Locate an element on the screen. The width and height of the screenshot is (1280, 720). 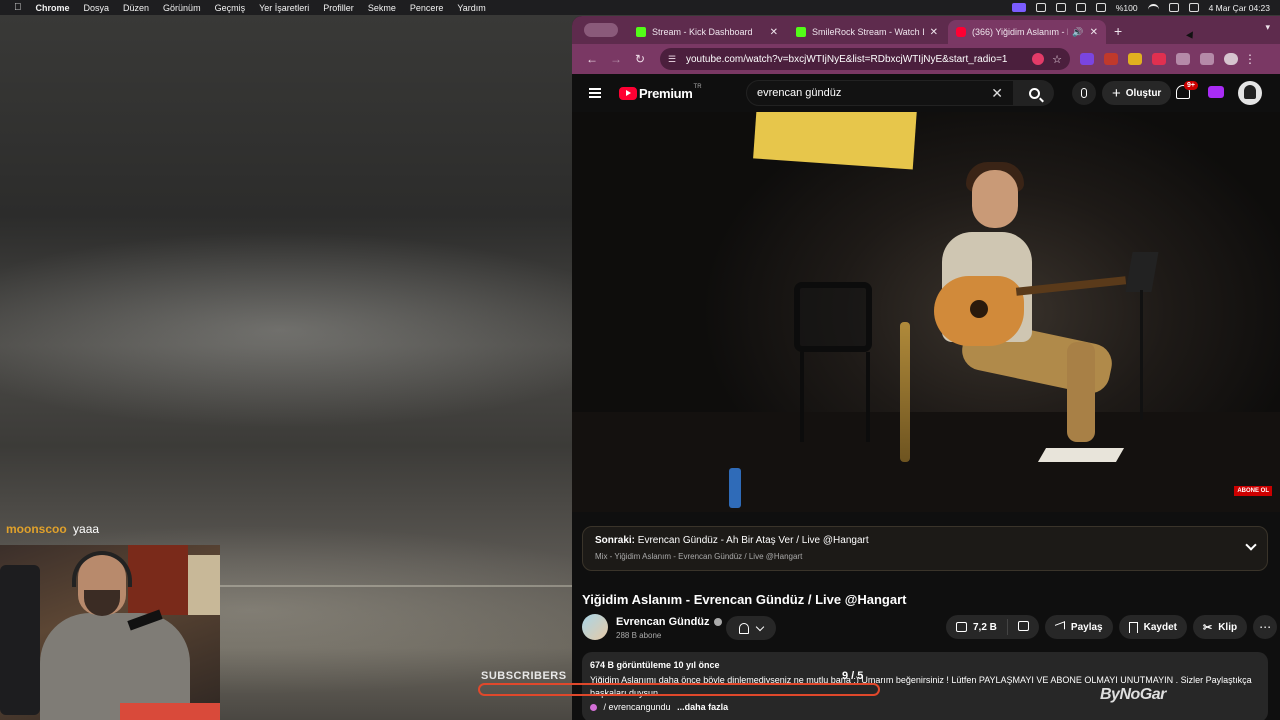
twitch-style-icon is located at coordinates (1216, 92).